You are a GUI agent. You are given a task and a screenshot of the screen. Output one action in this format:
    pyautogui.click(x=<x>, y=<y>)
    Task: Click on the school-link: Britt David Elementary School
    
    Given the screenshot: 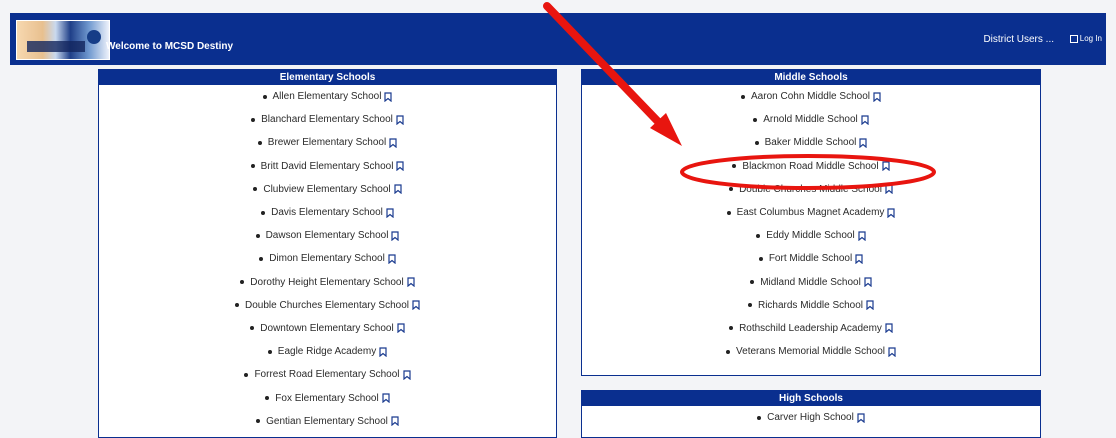 What is the action you would take?
    pyautogui.click(x=327, y=166)
    